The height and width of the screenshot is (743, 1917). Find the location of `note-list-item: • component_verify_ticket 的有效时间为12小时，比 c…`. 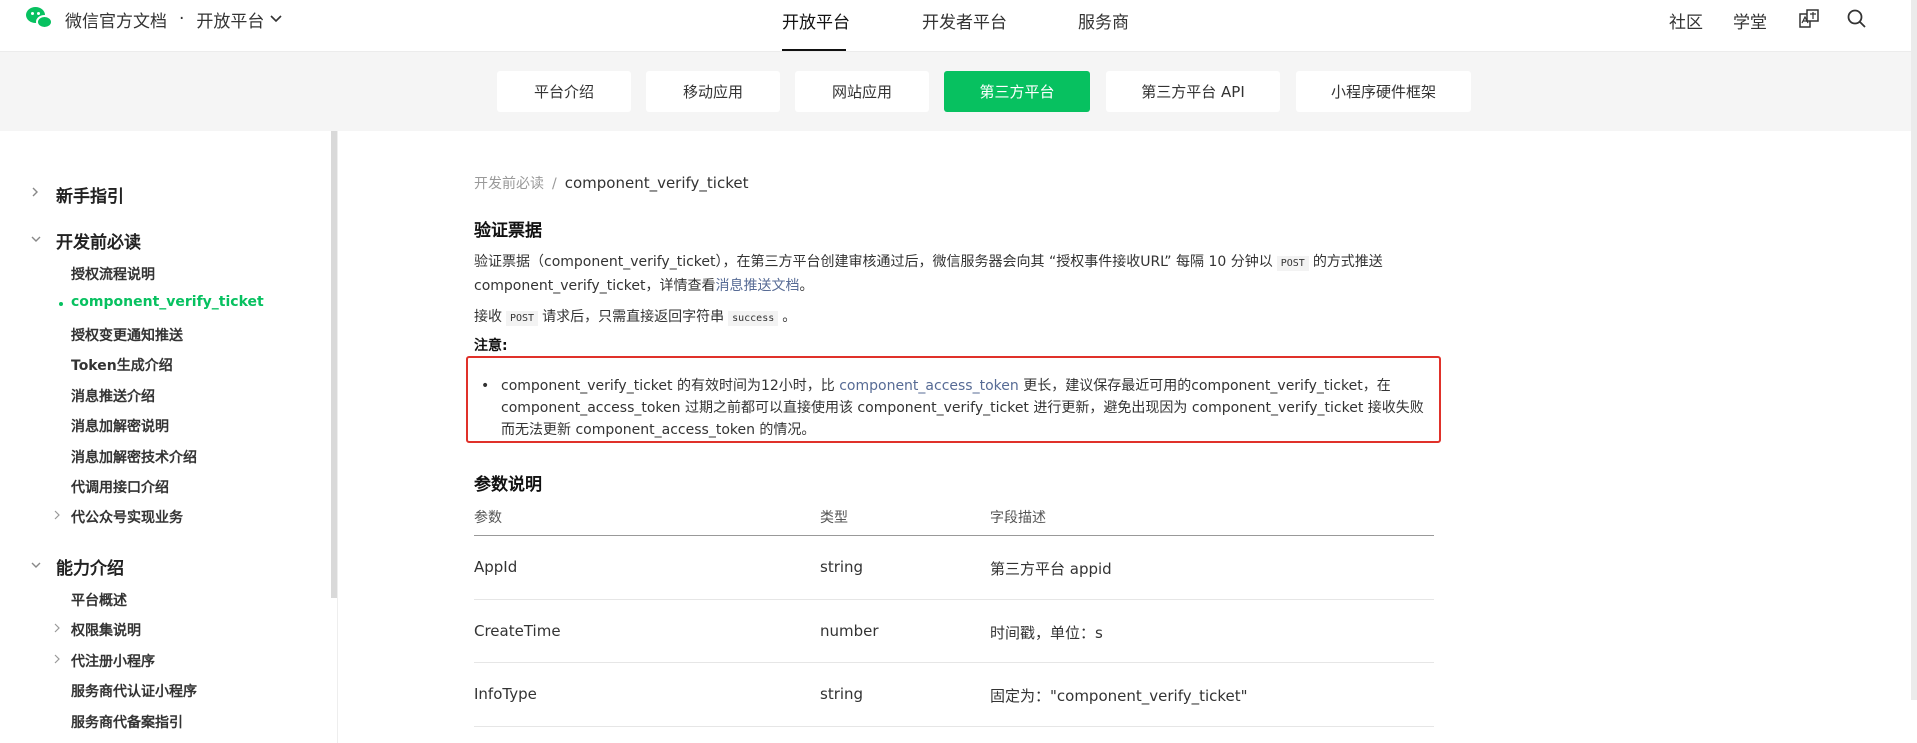

note-list-item: • component_verify_ticket 的有效时间为12小时，比 c… is located at coordinates (957, 408).